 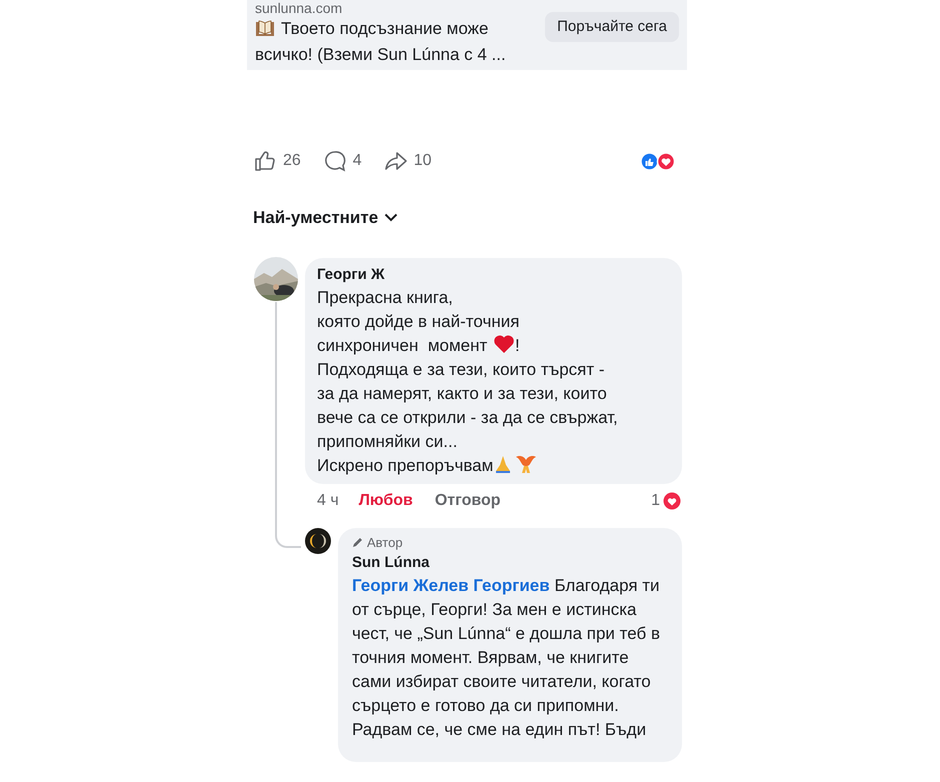 What do you see at coordinates (325, 217) in the screenshot?
I see `sort-dropdown: Най-уместните` at bounding box center [325, 217].